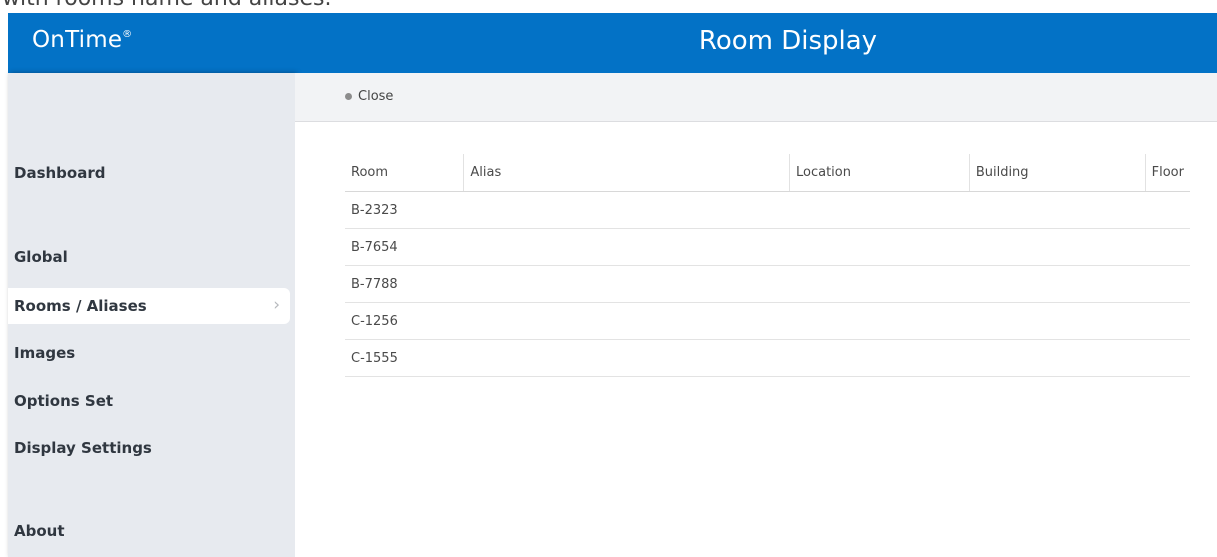 This screenshot has width=1217, height=557. Describe the element at coordinates (276, 305) in the screenshot. I see `chevron-right-icon: ›` at that location.